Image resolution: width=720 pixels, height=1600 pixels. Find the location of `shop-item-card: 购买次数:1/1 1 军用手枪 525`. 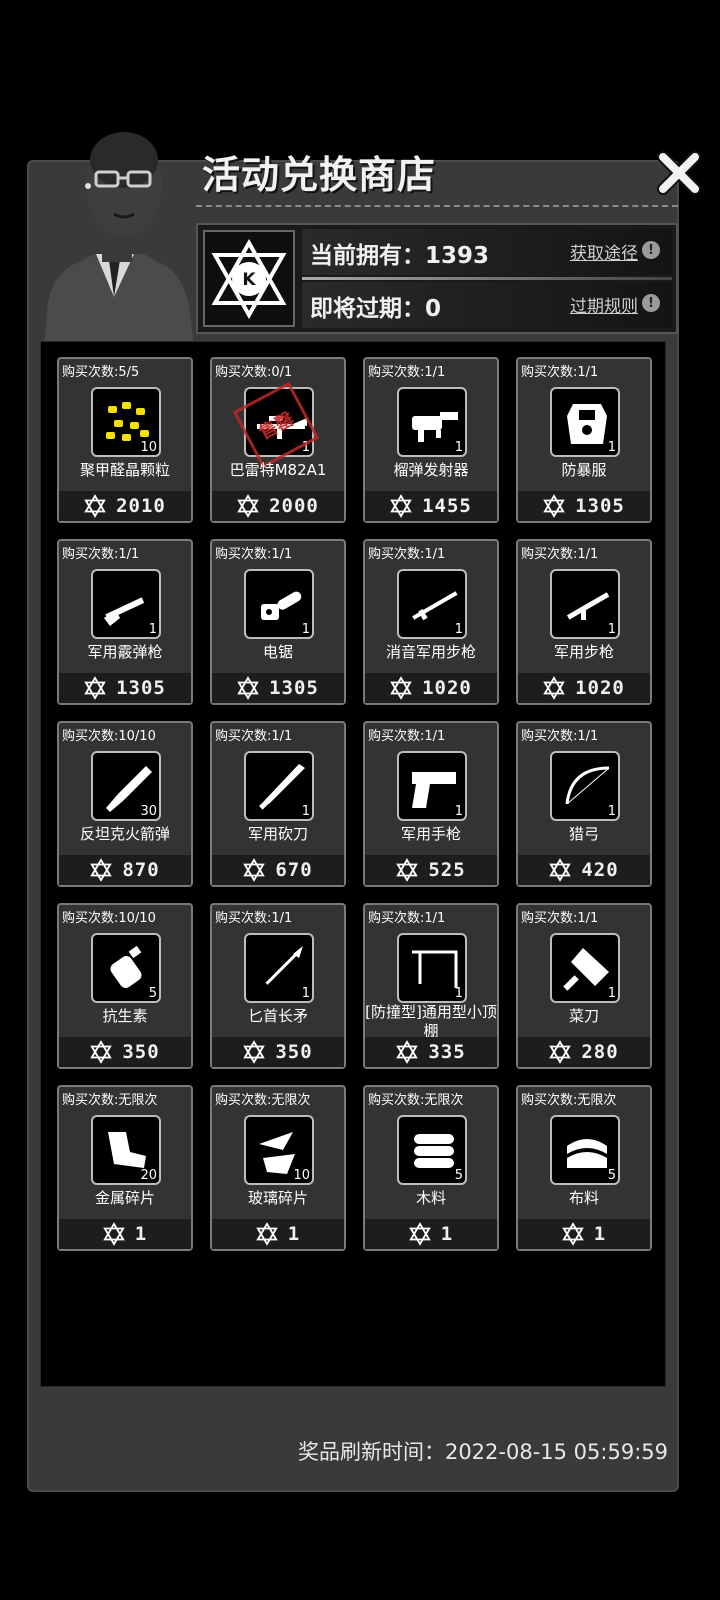

shop-item-card: 购买次数:1/1 1 军用手枪 525 is located at coordinates (431, 804).